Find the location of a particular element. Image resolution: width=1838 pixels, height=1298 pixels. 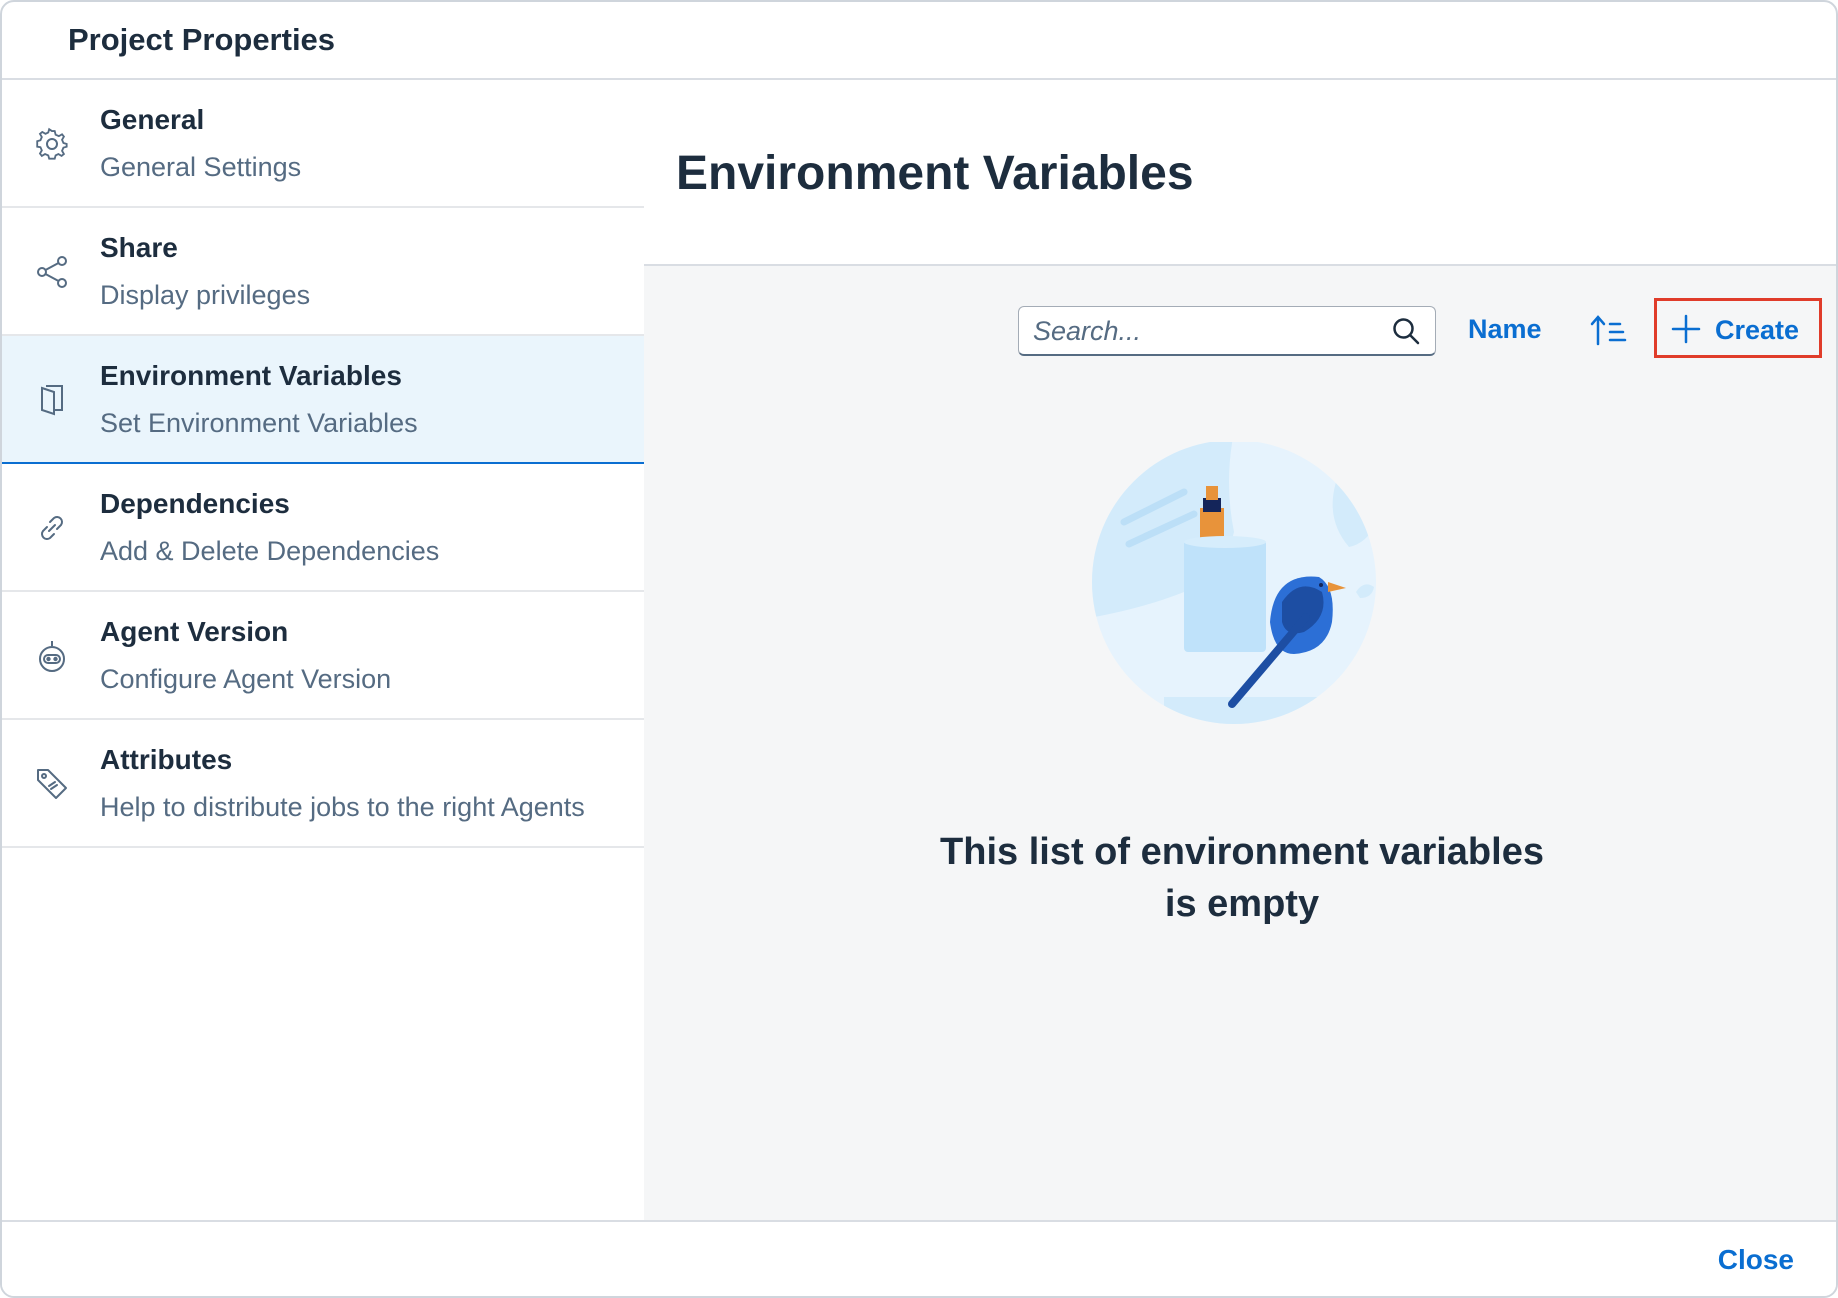

sidebar-item-subtitle: Display privileges is located at coordinates (205, 295).